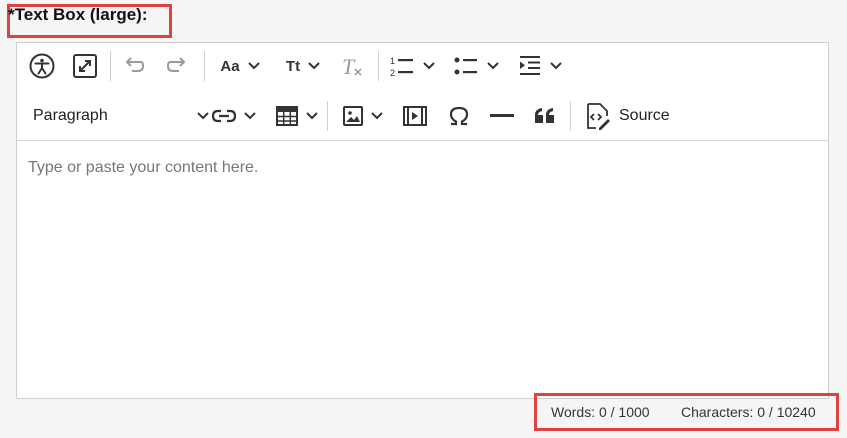  I want to click on numbered-list-button: 1 2, so click(412, 66).